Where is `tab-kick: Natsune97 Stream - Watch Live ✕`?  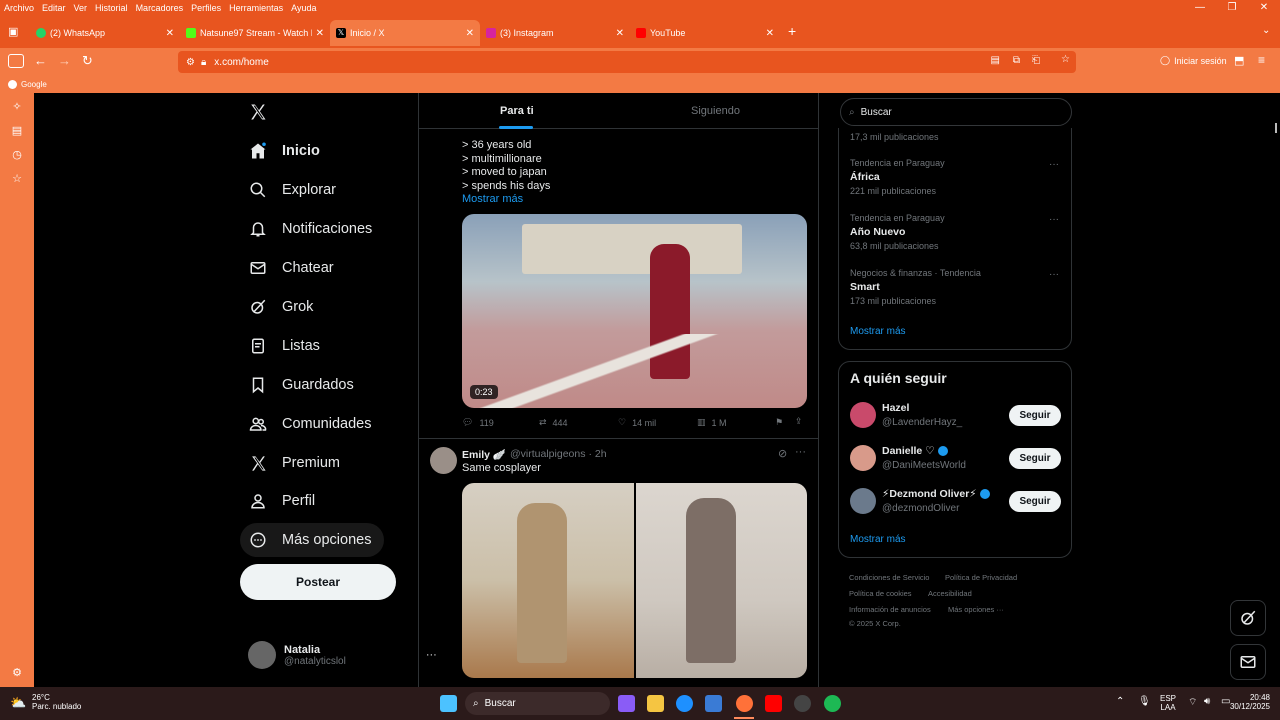 tab-kick: Natsune97 Stream - Watch Live ✕ is located at coordinates (255, 33).